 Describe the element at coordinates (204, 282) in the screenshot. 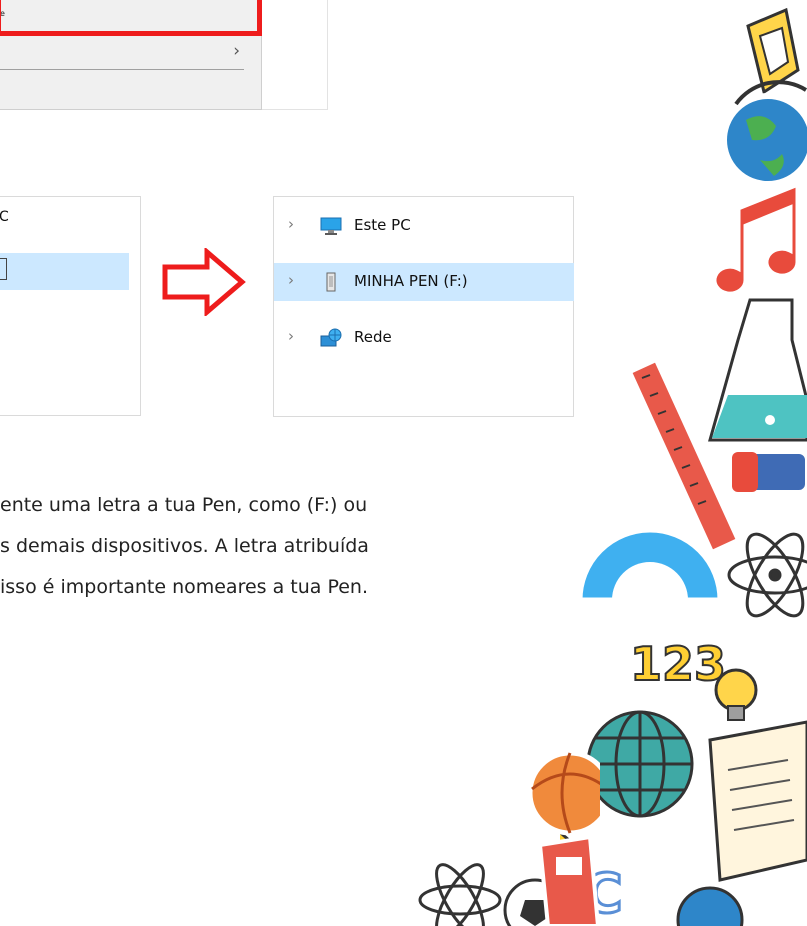

I see `arrow-right-icon` at that location.